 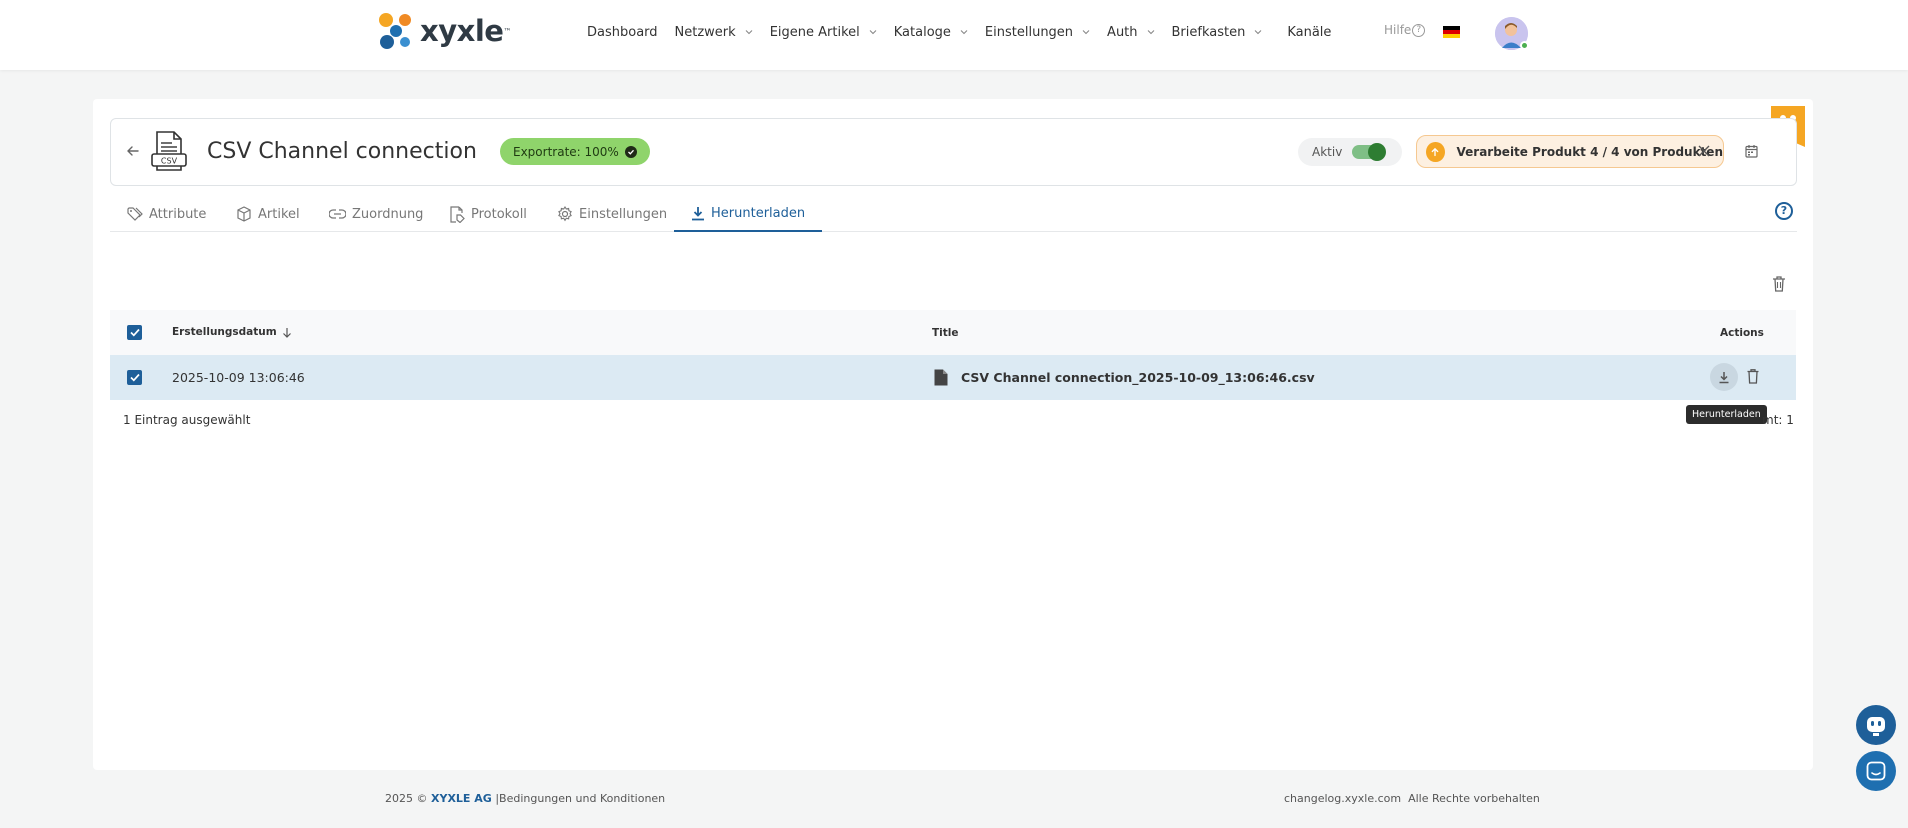 I want to click on nav-item-kataloge: Kataloge, so click(x=931, y=32).